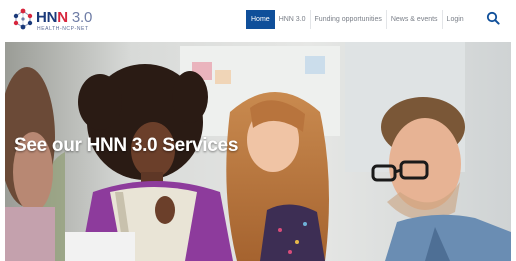 This screenshot has height=261, width=516. What do you see at coordinates (455, 19) in the screenshot?
I see `nav-item-login: Login` at bounding box center [455, 19].